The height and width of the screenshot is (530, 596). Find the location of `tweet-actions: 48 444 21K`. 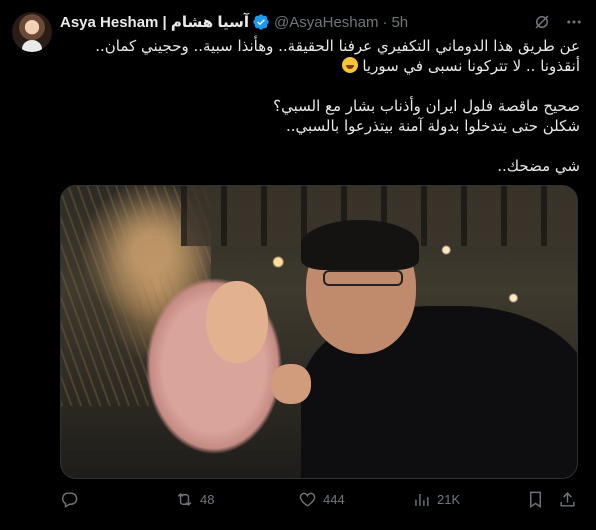

tweet-actions: 48 444 21K is located at coordinates (319, 500).